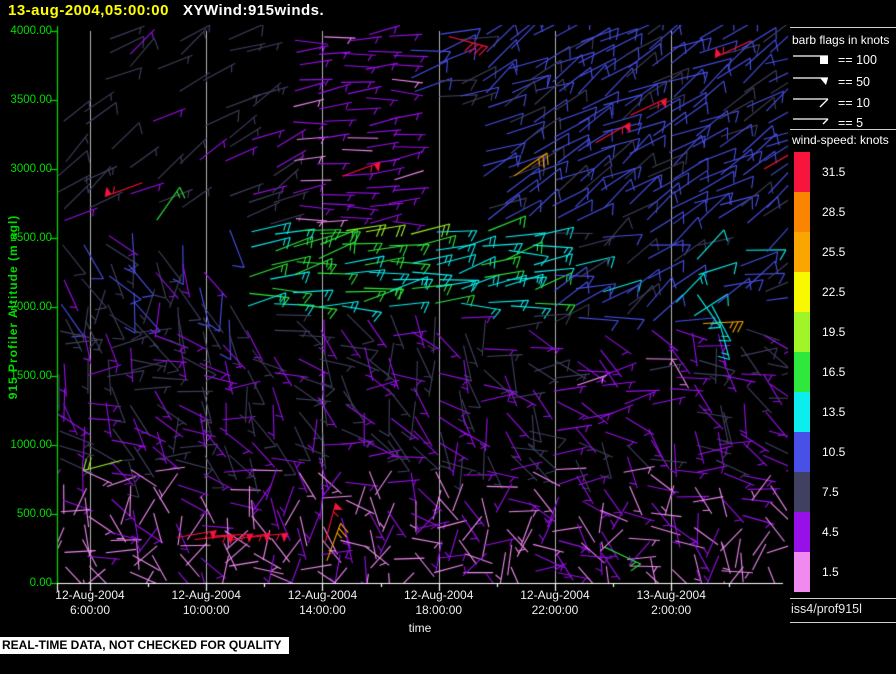 The width and height of the screenshot is (896, 674). What do you see at coordinates (834, 332) in the screenshot?
I see `colorbar-label: 19.5` at bounding box center [834, 332].